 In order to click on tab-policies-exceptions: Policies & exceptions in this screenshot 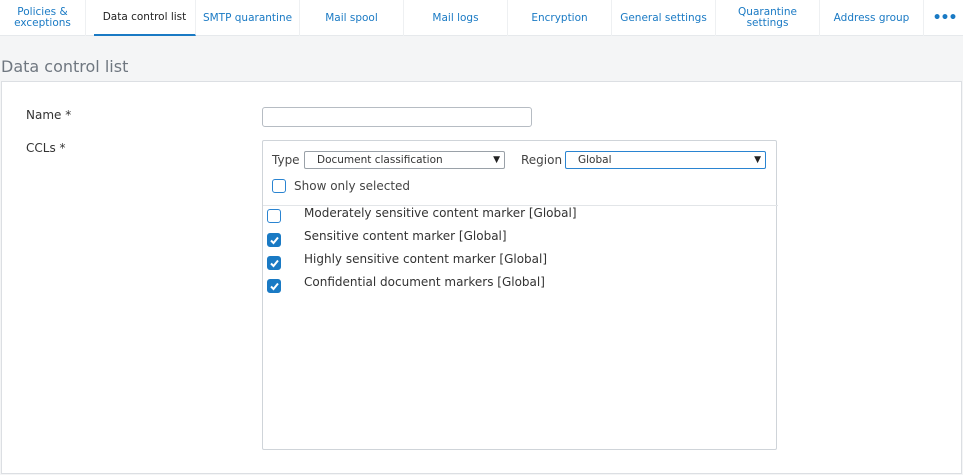, I will do `click(43, 18)`.